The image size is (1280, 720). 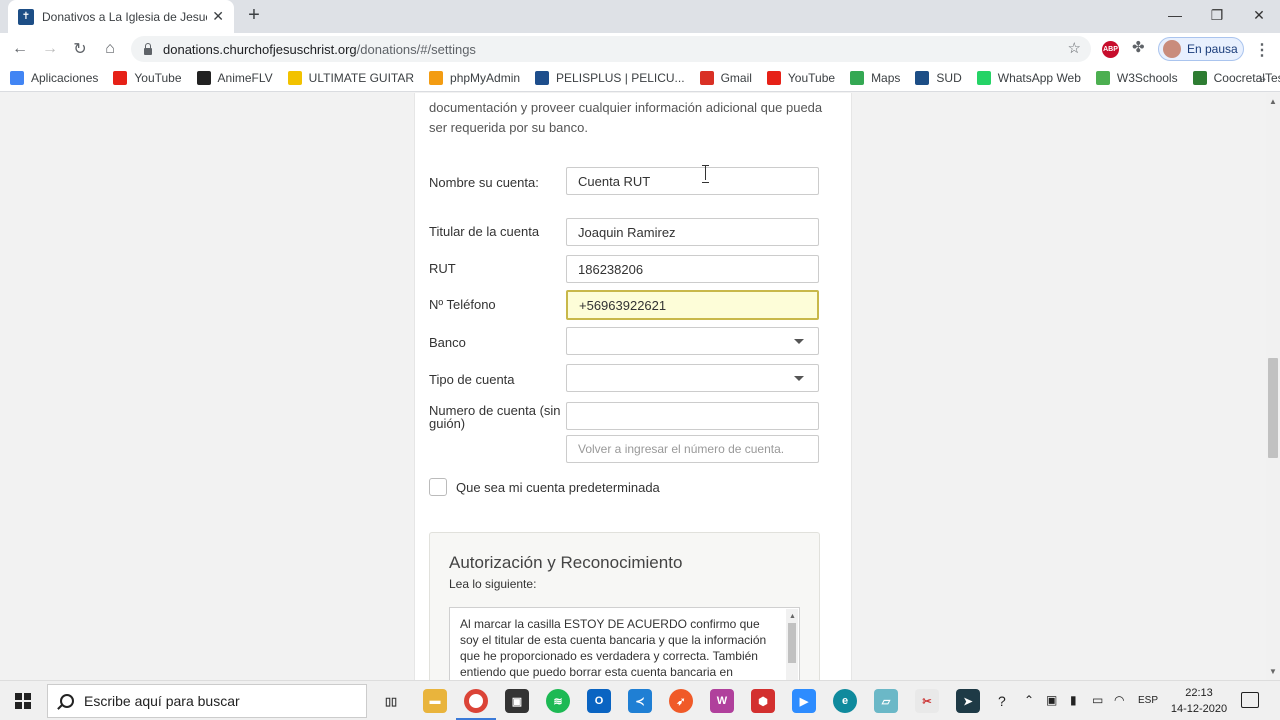 What do you see at coordinates (254, 15) in the screenshot?
I see `new-tab-button: +` at bounding box center [254, 15].